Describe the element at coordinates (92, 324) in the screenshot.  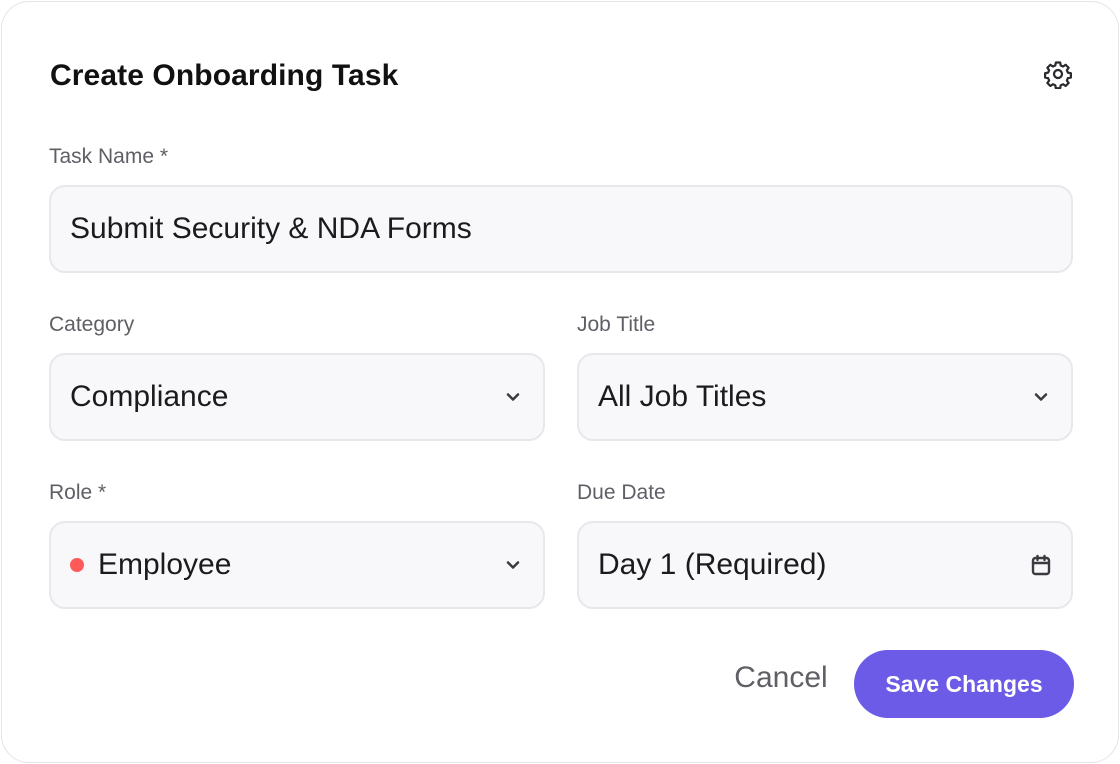
I see `category-label: Category` at that location.